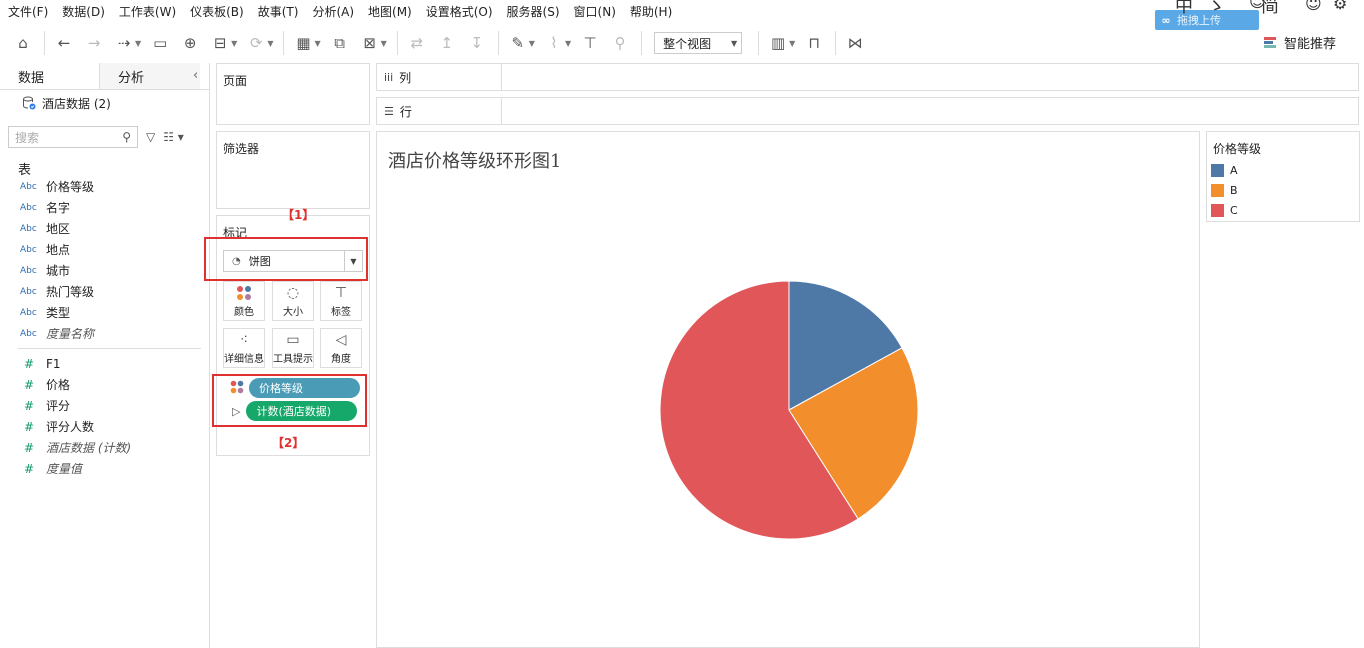 This screenshot has height=648, width=1364. I want to click on rows-shelf: ☰ 行, so click(867, 111).